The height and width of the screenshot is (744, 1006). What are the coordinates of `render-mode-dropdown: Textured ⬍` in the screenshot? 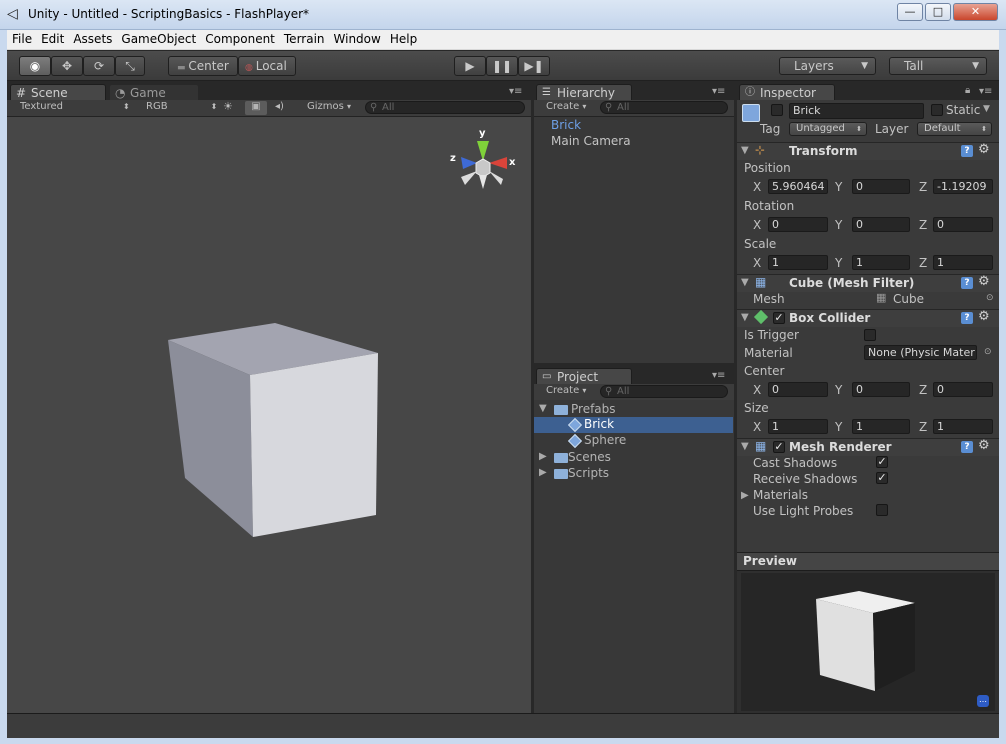 It's located at (75, 106).